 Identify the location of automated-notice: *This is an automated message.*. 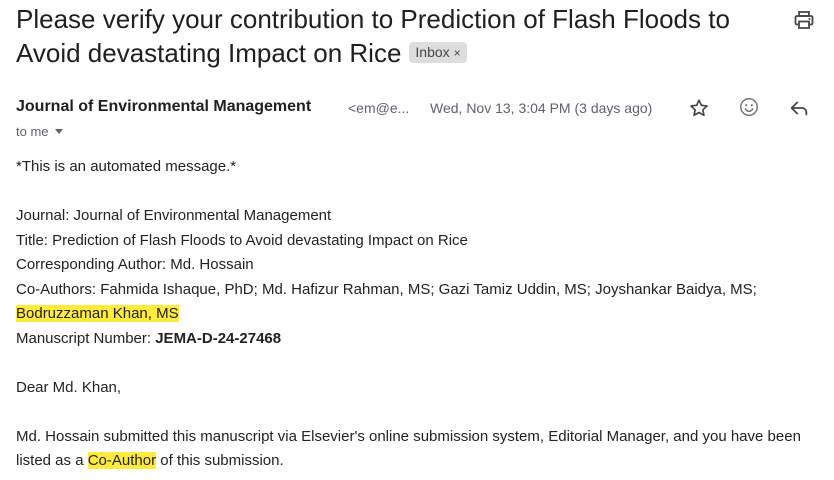
(126, 166).